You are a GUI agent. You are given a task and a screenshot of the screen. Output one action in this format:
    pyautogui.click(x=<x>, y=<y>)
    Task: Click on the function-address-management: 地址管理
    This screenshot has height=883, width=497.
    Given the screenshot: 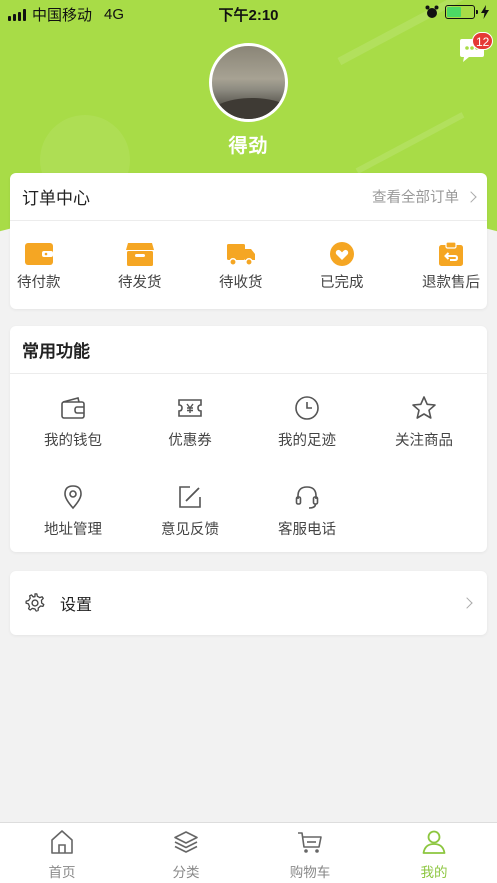 What is the action you would take?
    pyautogui.click(x=73, y=519)
    